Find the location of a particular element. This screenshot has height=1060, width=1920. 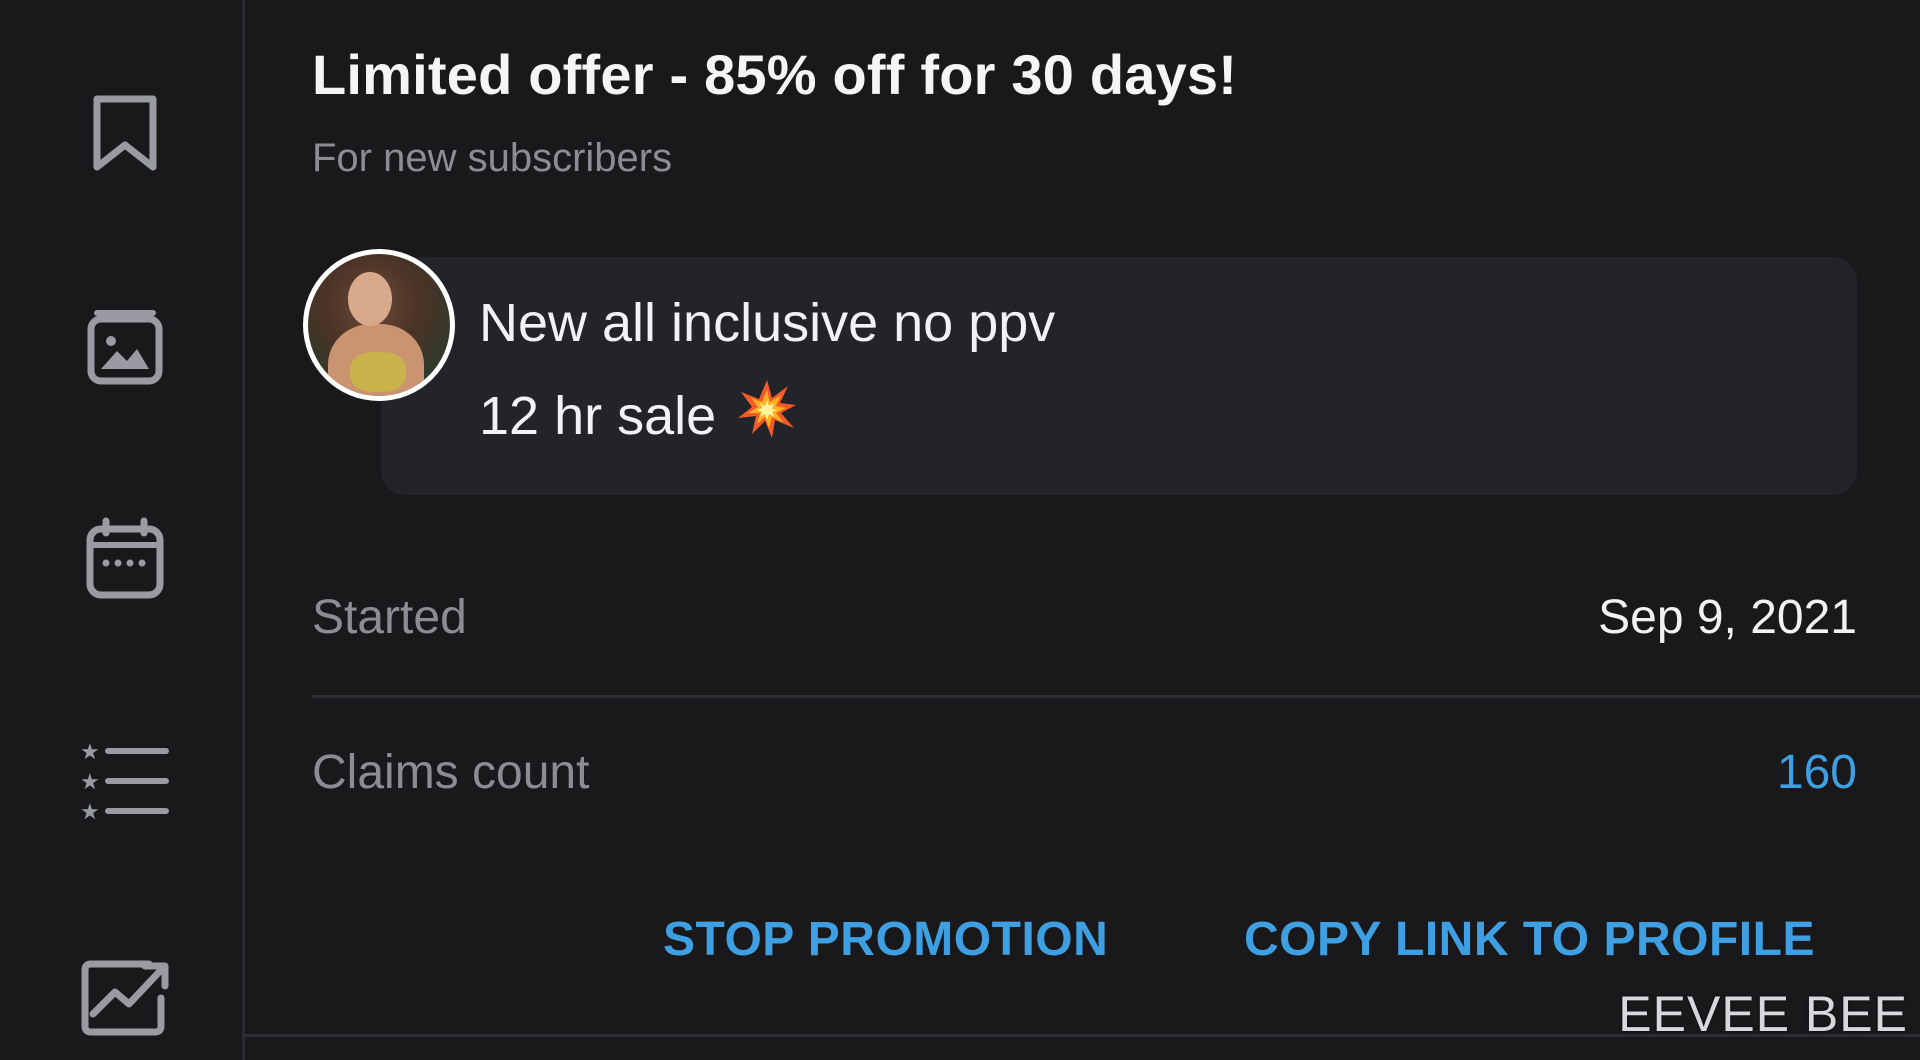

row-divider is located at coordinates (1116, 696).